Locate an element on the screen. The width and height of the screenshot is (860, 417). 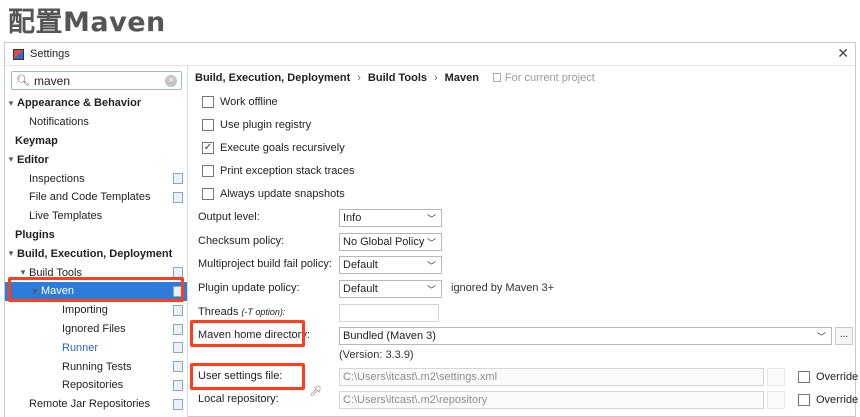
sidebar-item-running-tests: Running Tests is located at coordinates (96, 366).